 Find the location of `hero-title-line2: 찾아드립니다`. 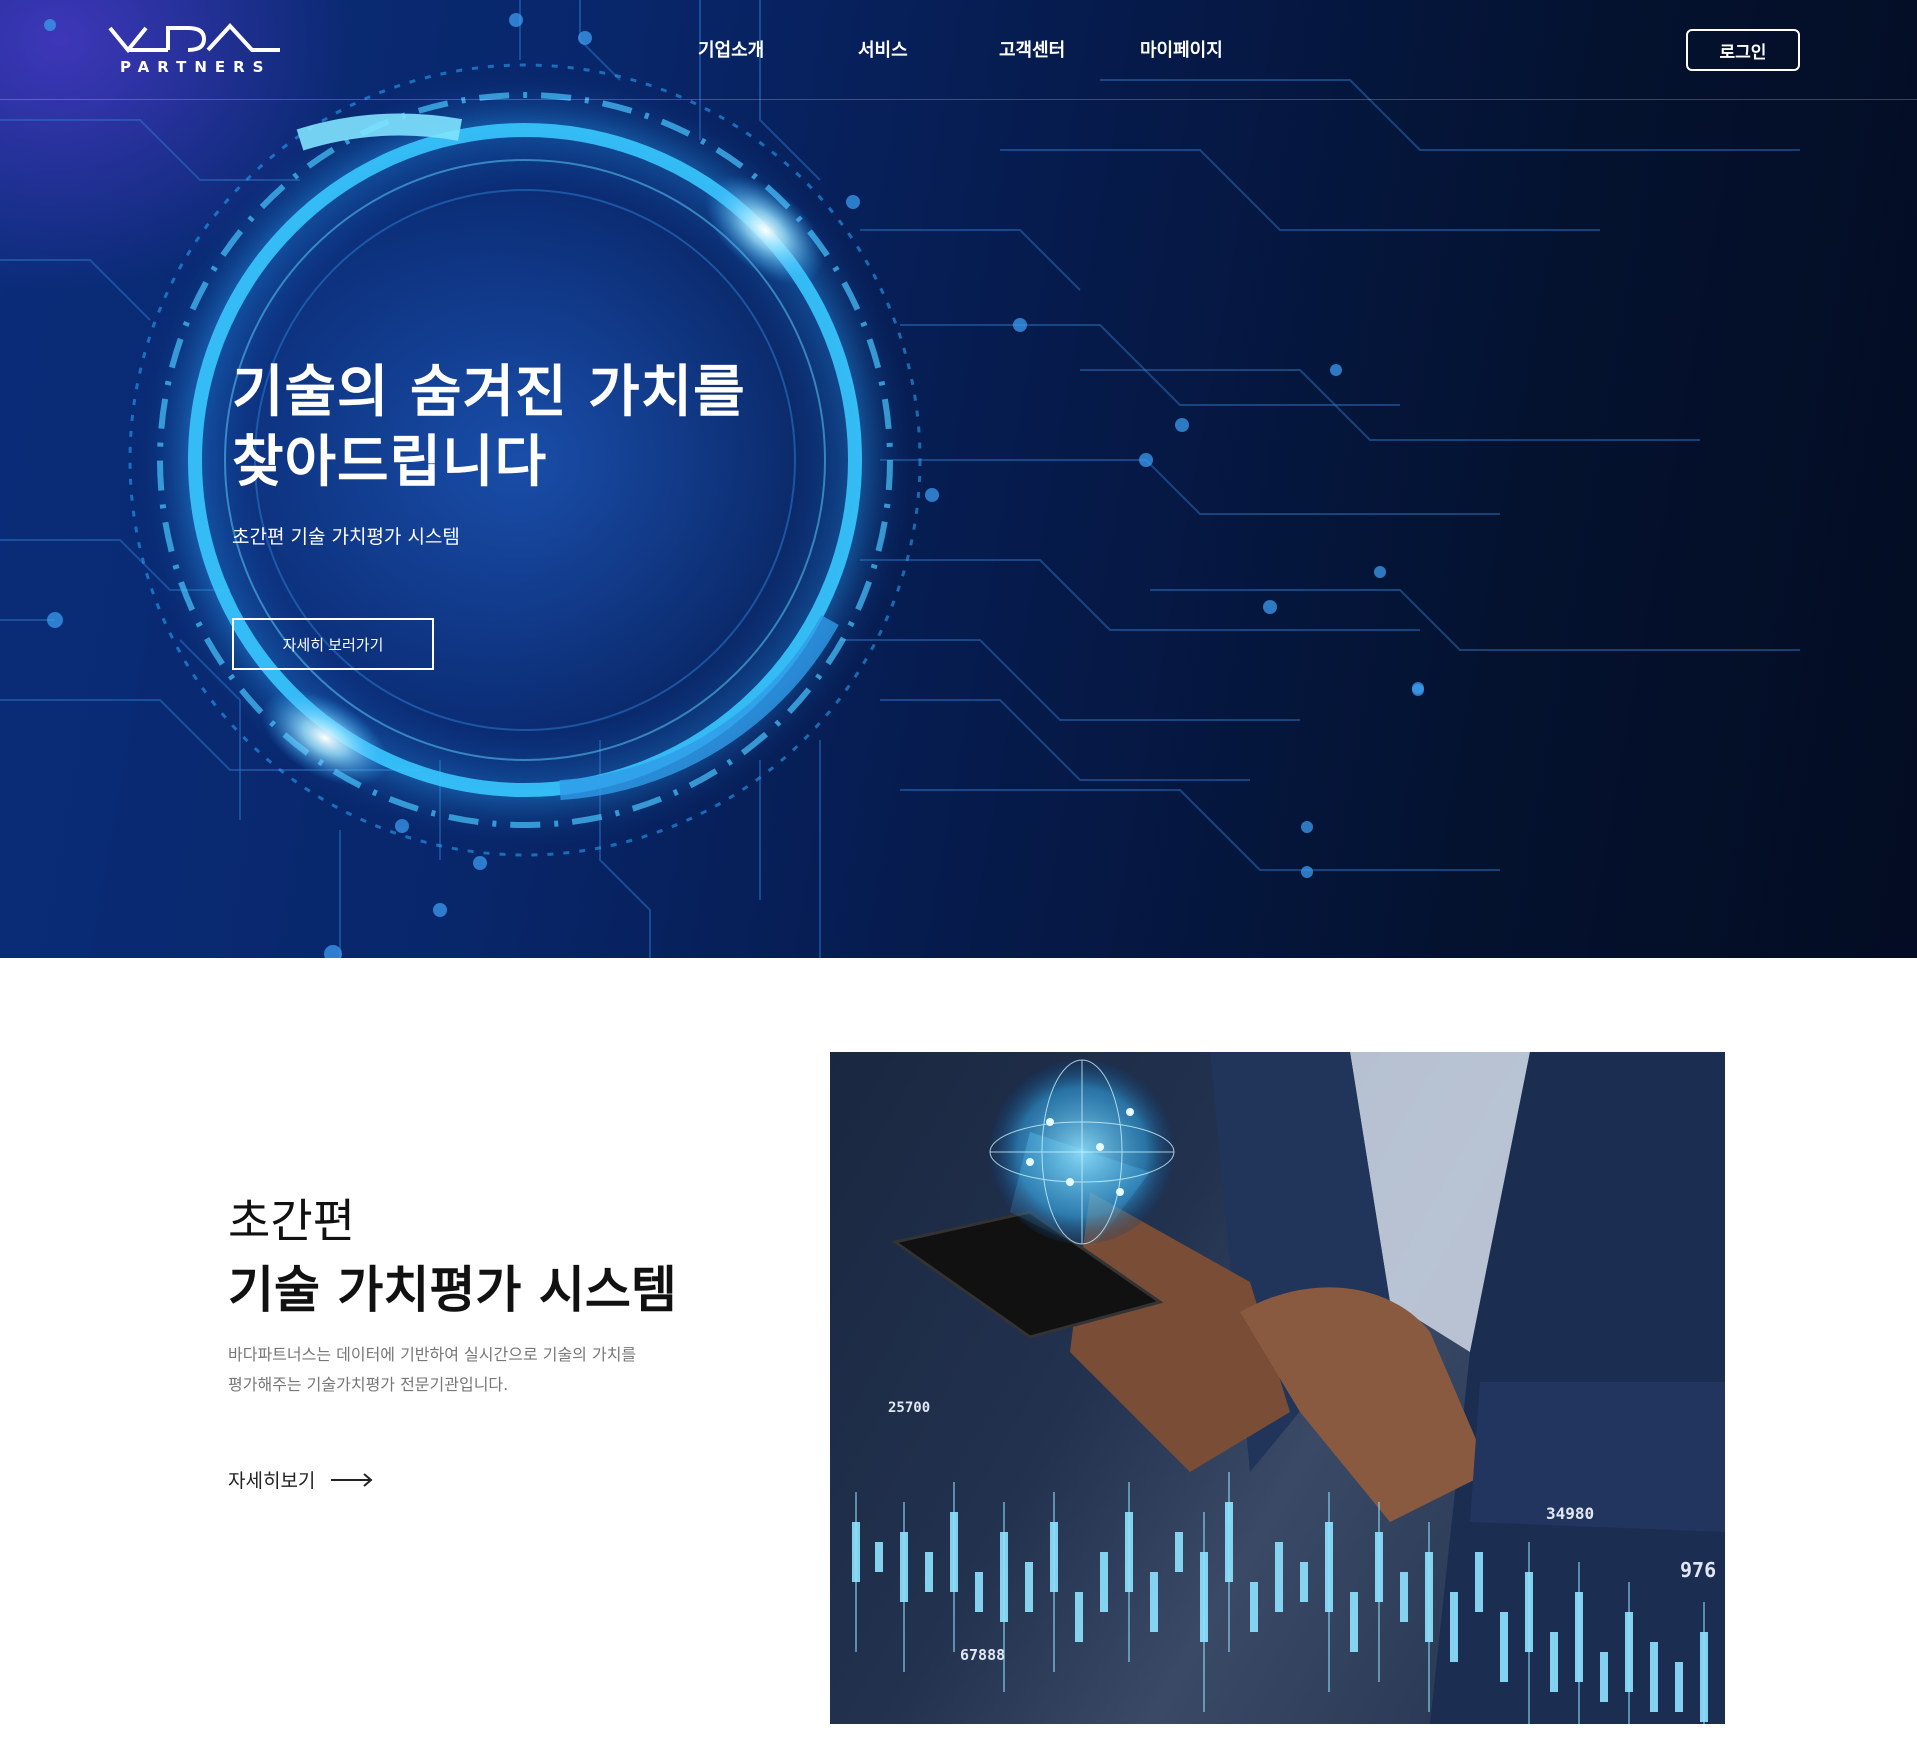

hero-title-line2: 찾아드립니다 is located at coordinates (390, 462).